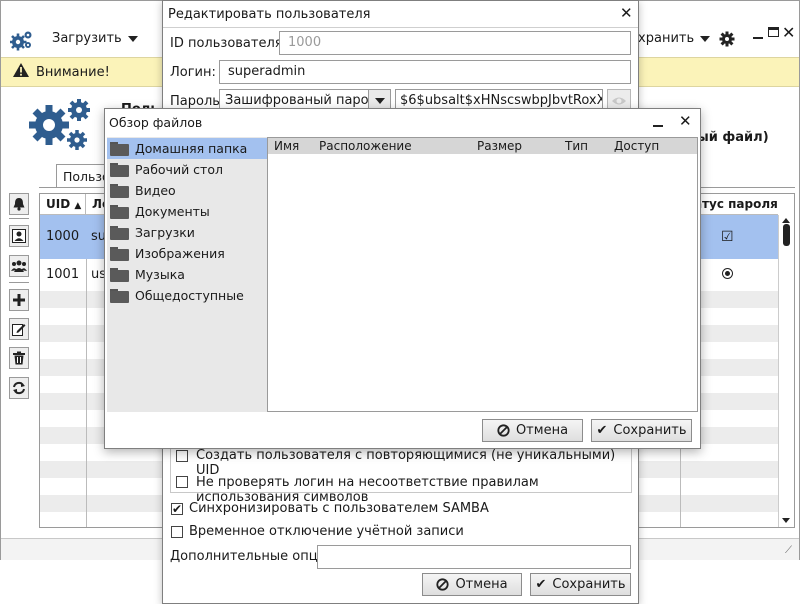  What do you see at coordinates (286, 146) in the screenshot?
I see `column-header-name: Имя` at bounding box center [286, 146].